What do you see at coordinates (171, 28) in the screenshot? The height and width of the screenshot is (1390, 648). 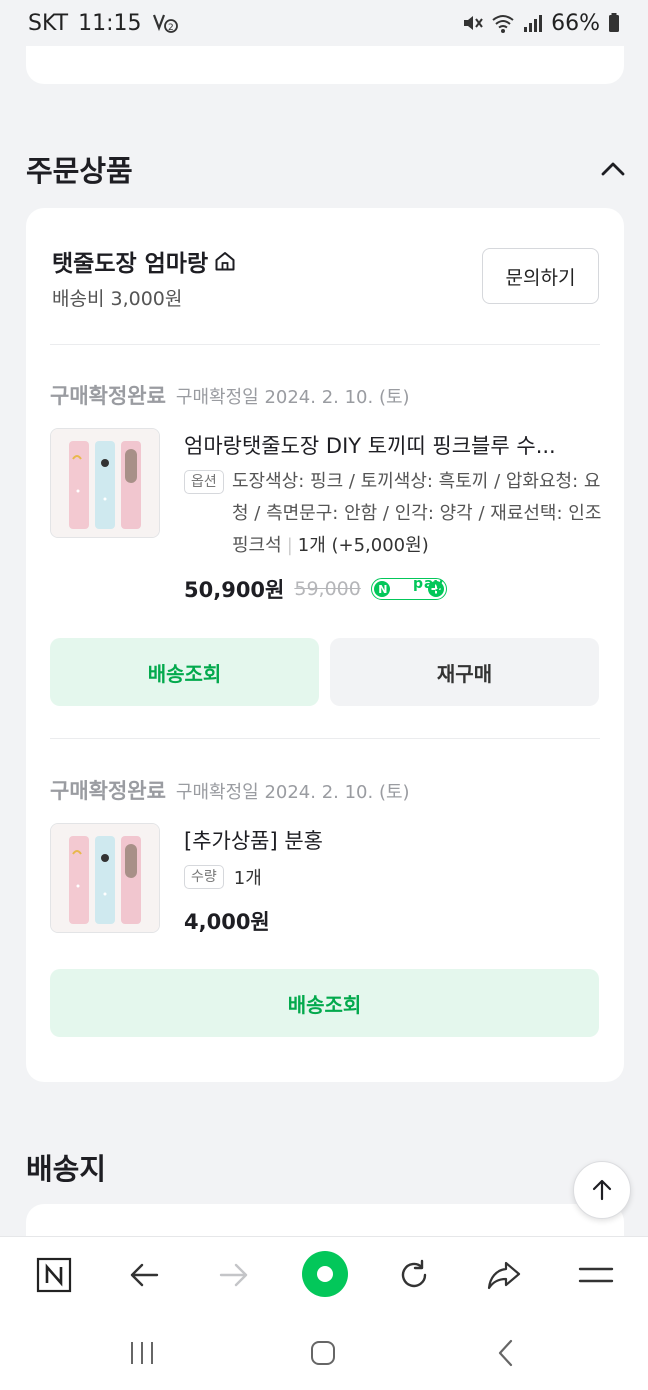 I see `svg-text: 2` at bounding box center [171, 28].